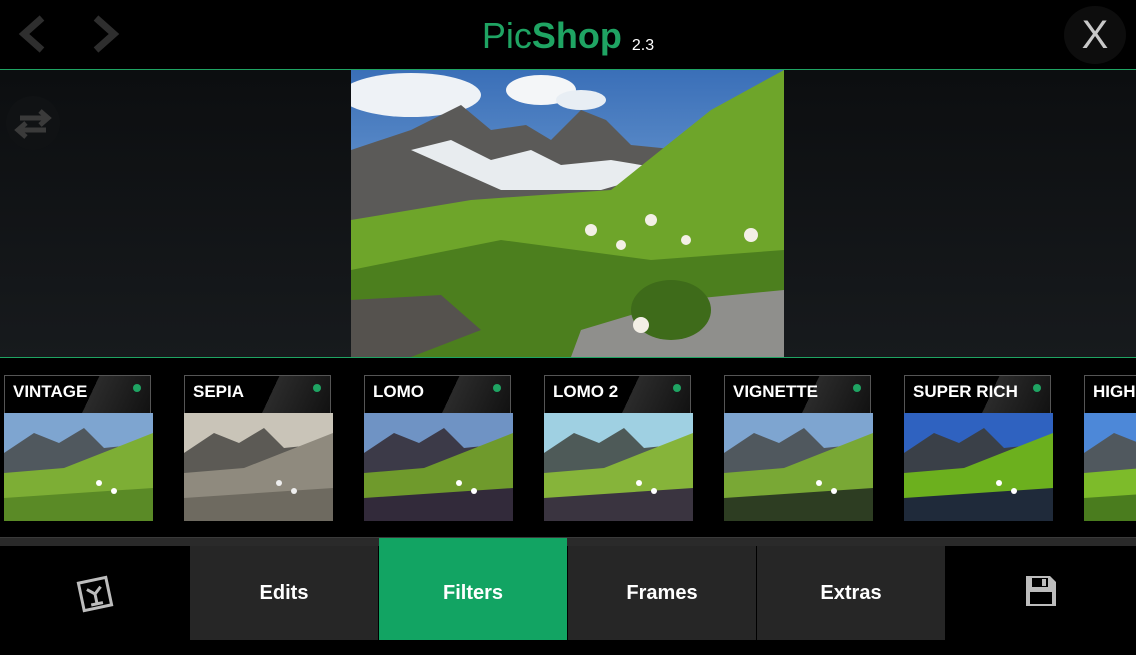 The image size is (1136, 655). I want to click on swap-button, so click(33, 123).